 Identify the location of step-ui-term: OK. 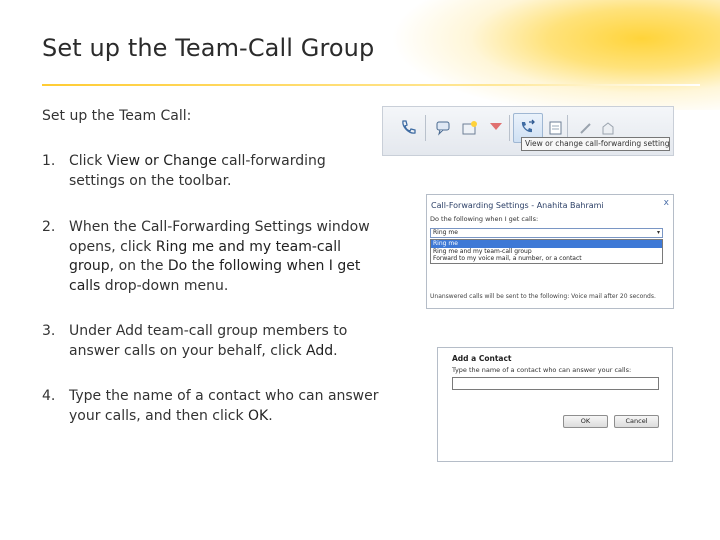
(258, 415).